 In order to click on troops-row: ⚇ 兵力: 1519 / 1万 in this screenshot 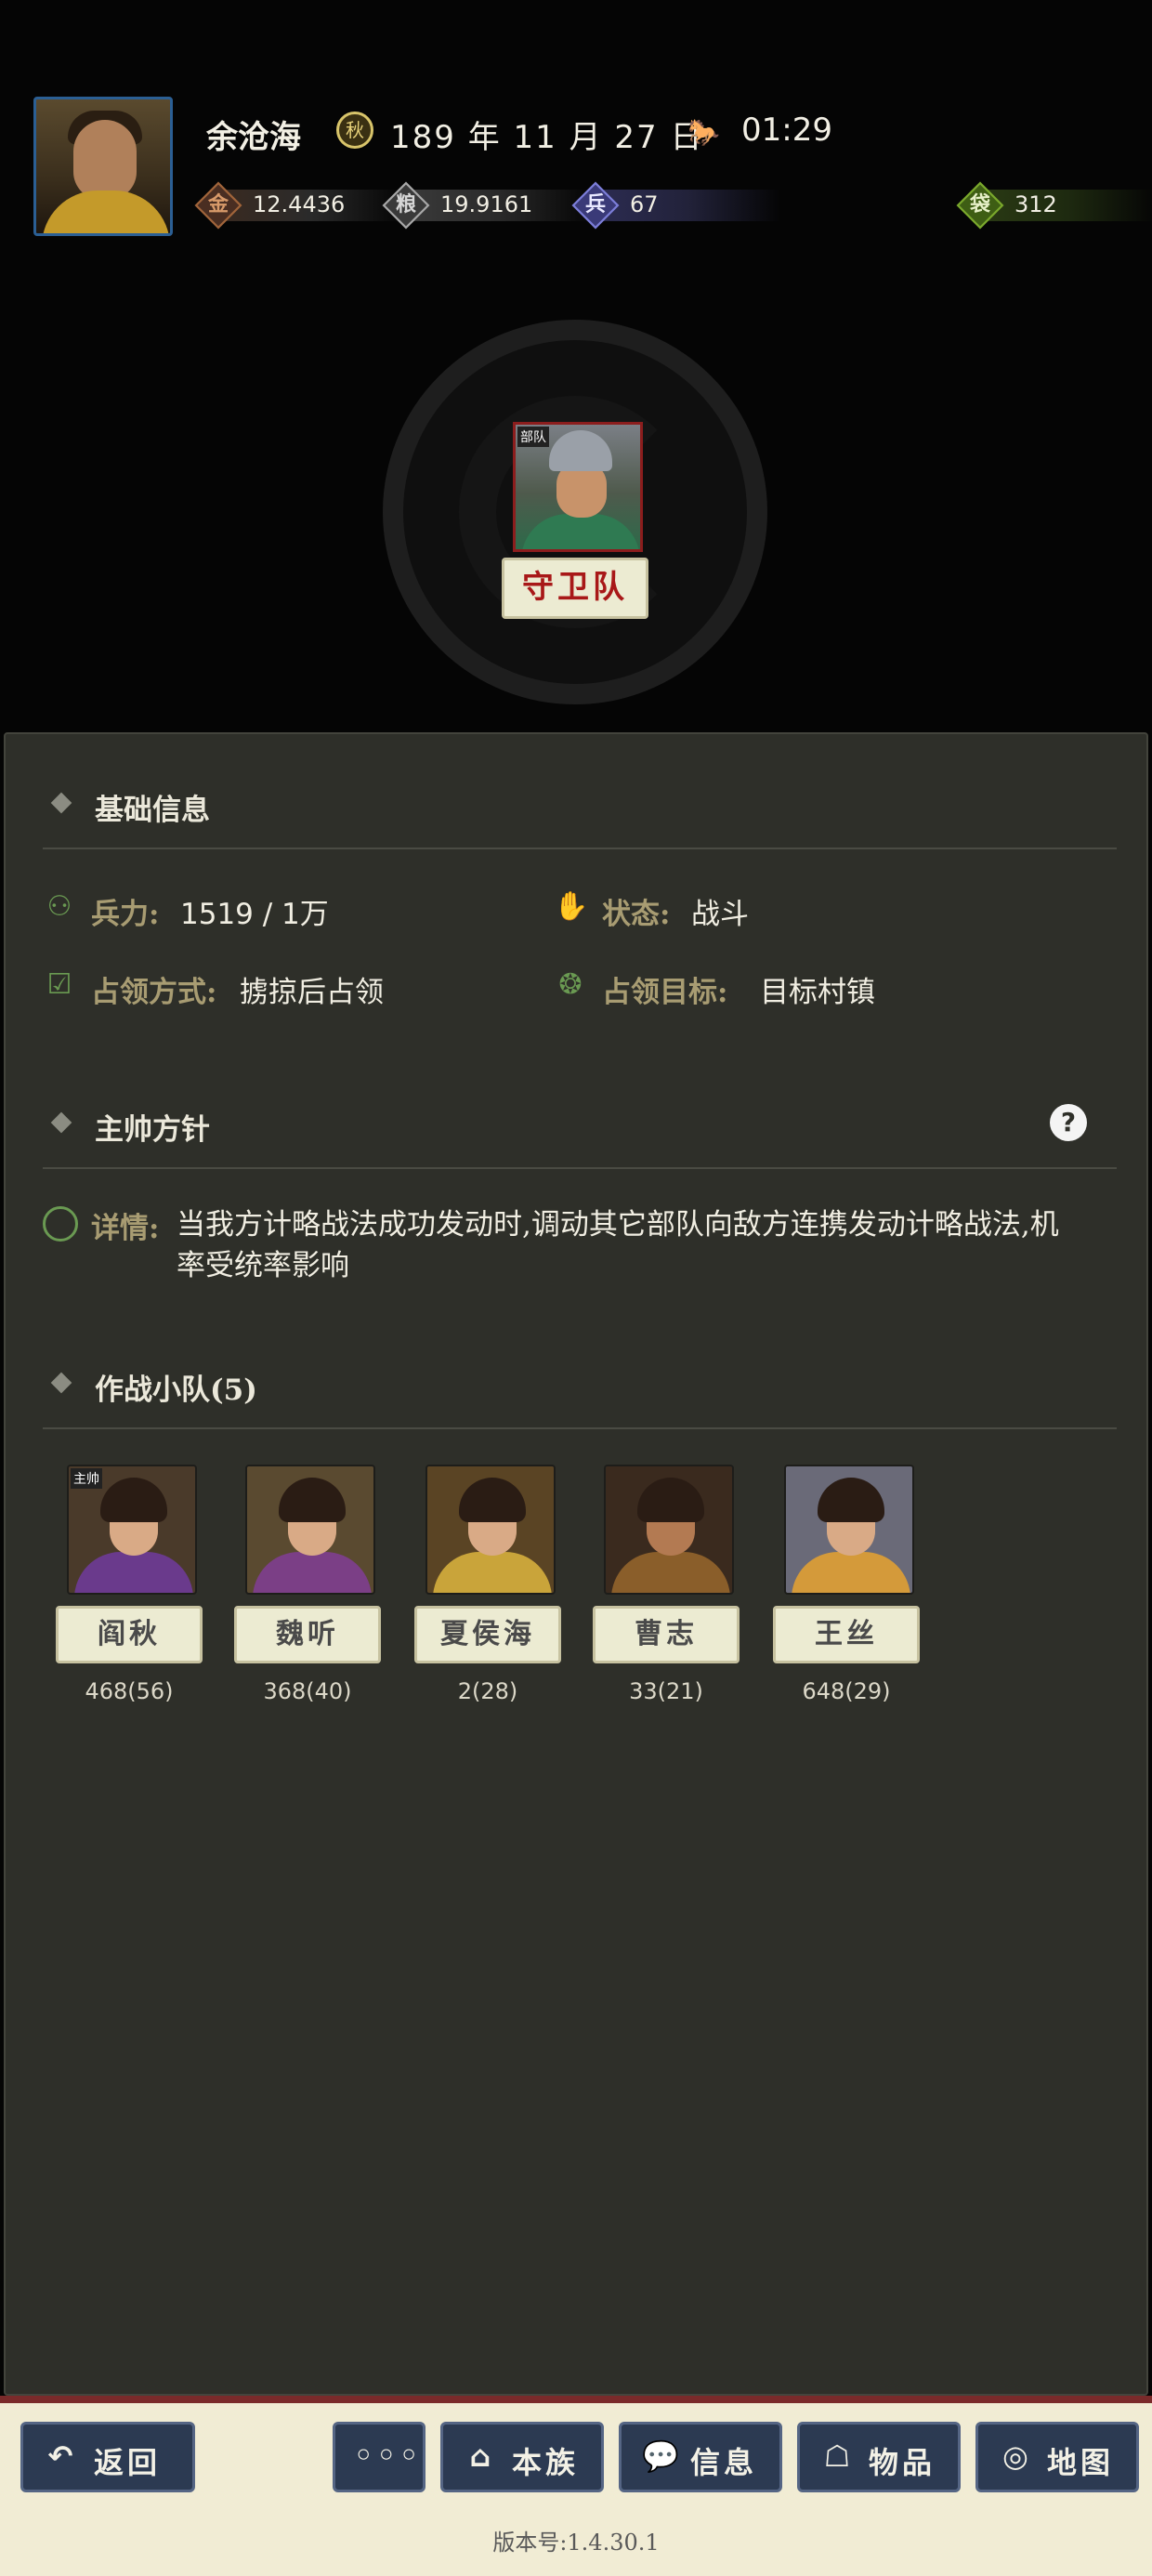, I will do `click(293, 908)`.